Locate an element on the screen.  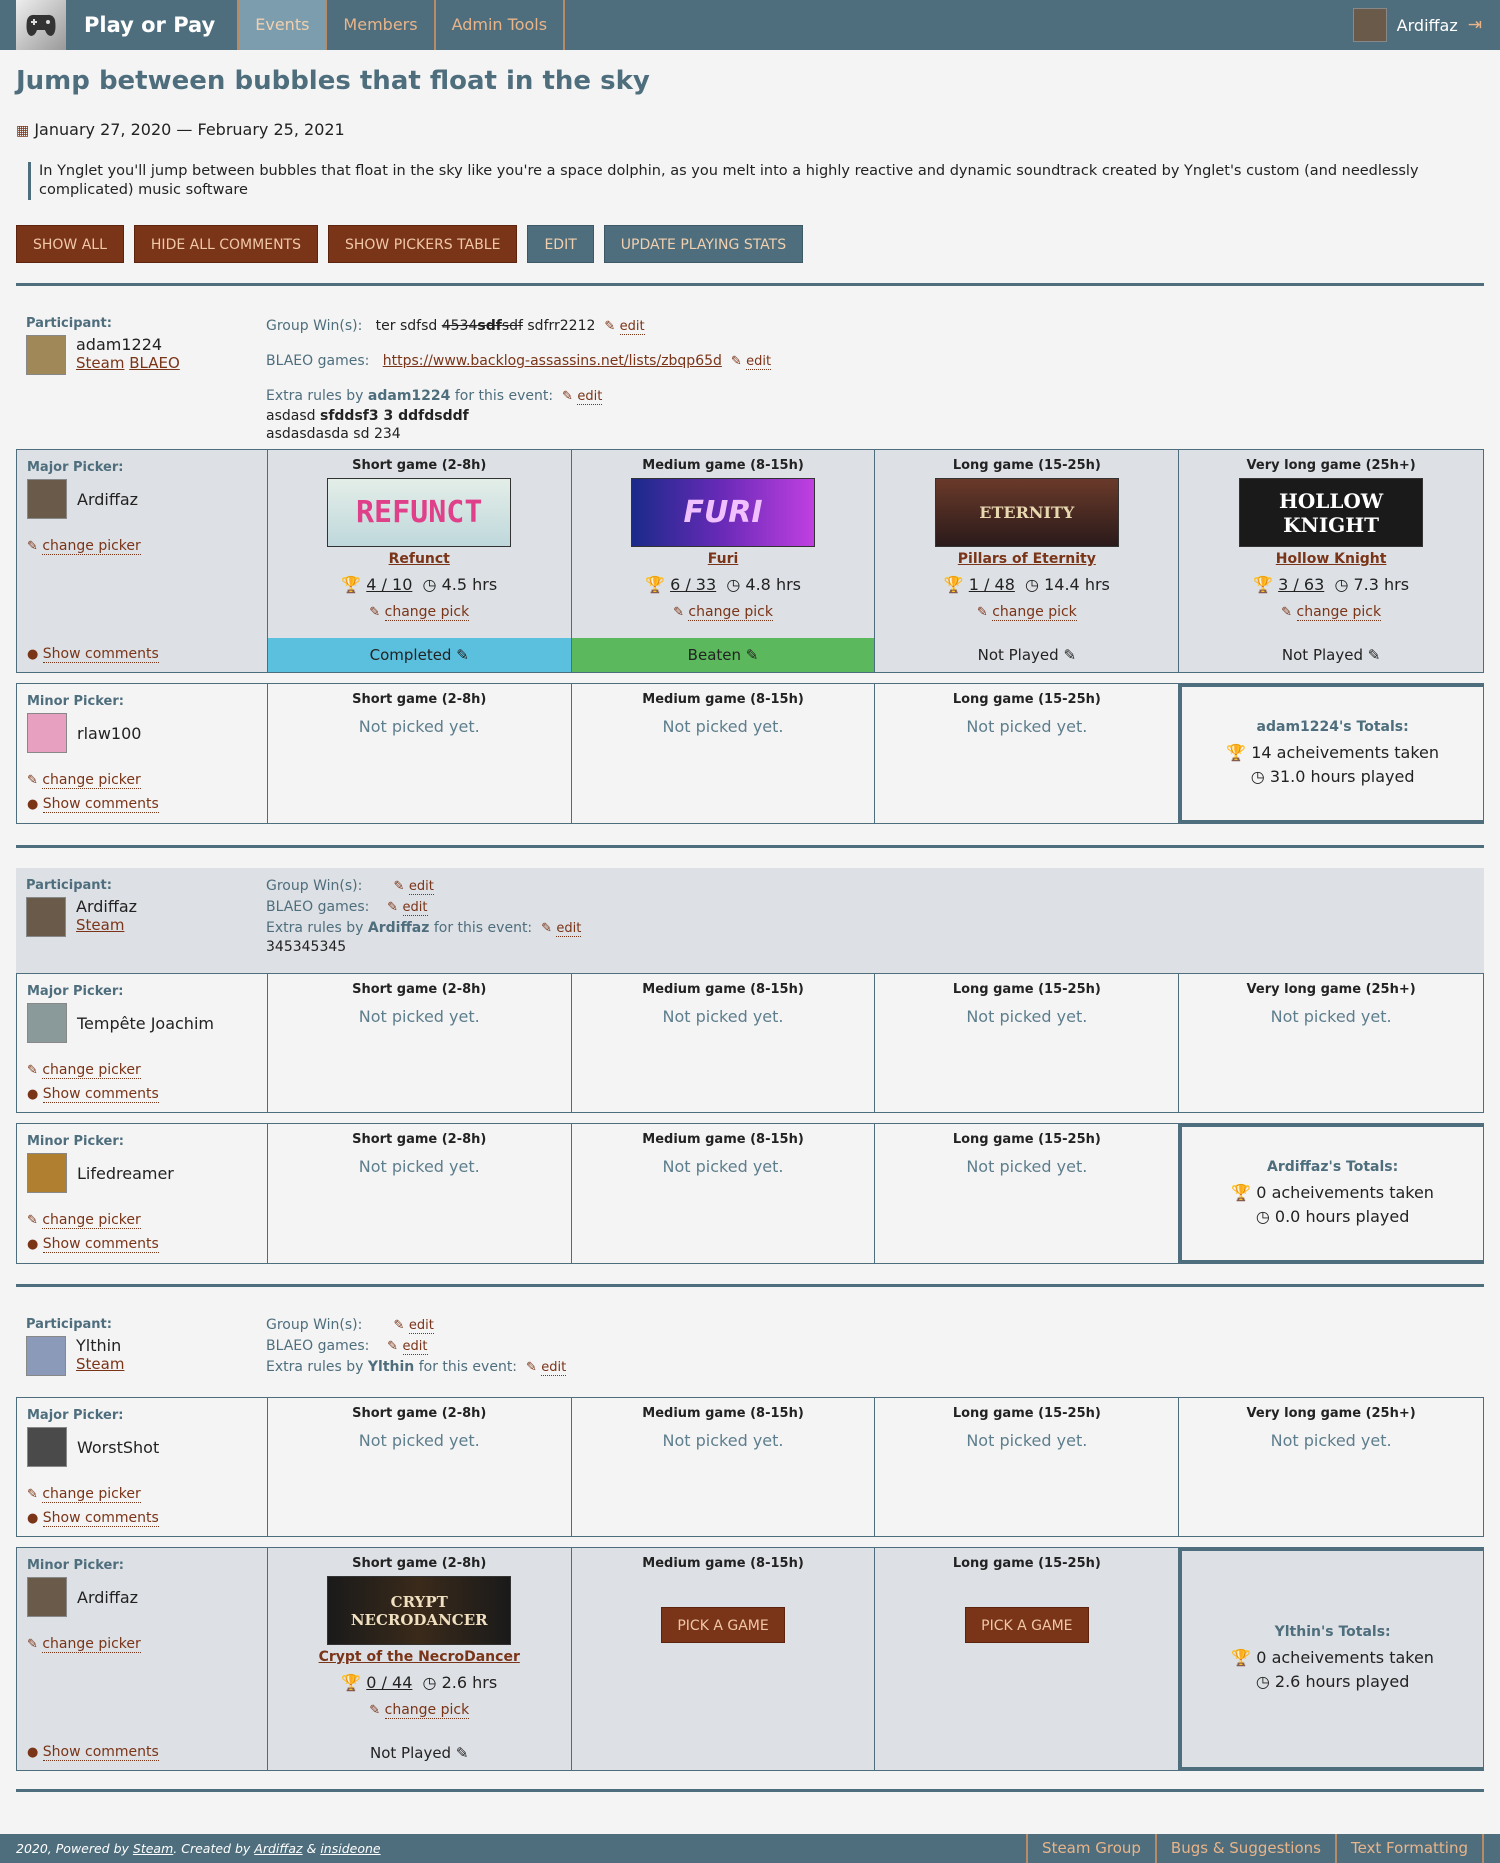
show-pickers-table-button: SHOW PICKERS TABLE is located at coordinates (422, 244).